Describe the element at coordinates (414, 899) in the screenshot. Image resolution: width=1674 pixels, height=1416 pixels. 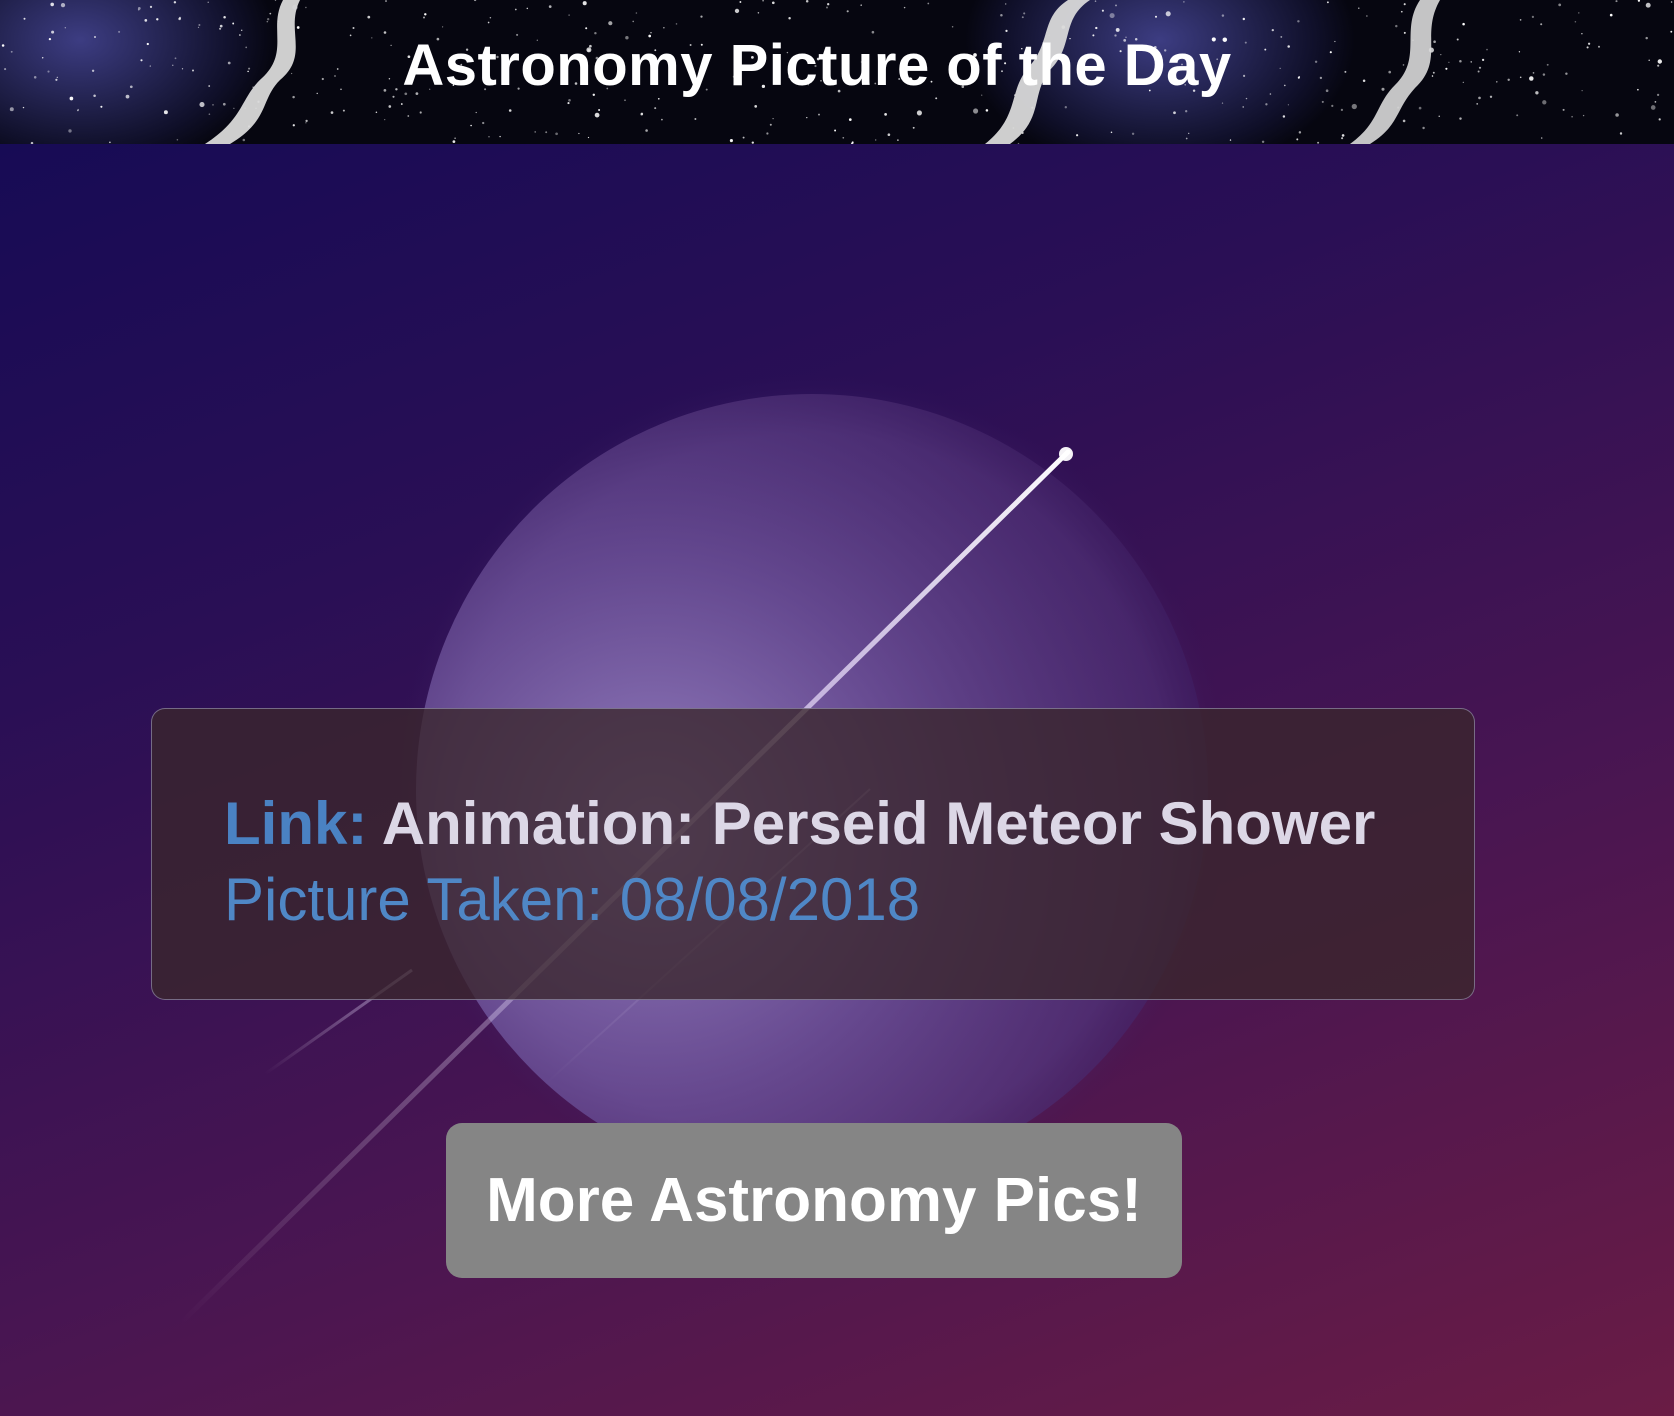
I see `date-label: Picture Taken:` at that location.